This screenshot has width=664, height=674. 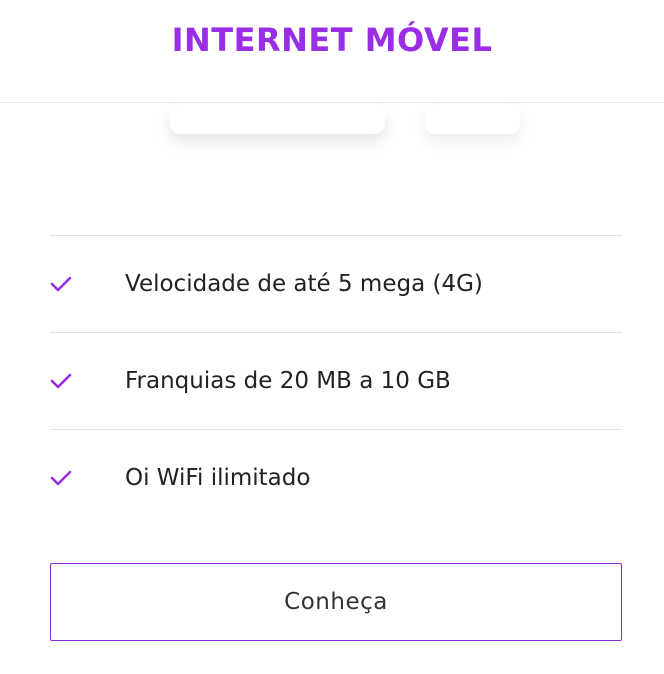 I want to click on feature-label: Oi WiFi ilimitado, so click(x=218, y=478).